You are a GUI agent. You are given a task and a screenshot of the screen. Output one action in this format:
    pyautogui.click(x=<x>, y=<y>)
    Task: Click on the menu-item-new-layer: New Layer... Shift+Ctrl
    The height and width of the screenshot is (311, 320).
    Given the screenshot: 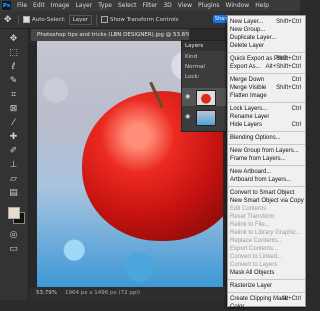 What is the action you would take?
    pyautogui.click(x=266, y=22)
    